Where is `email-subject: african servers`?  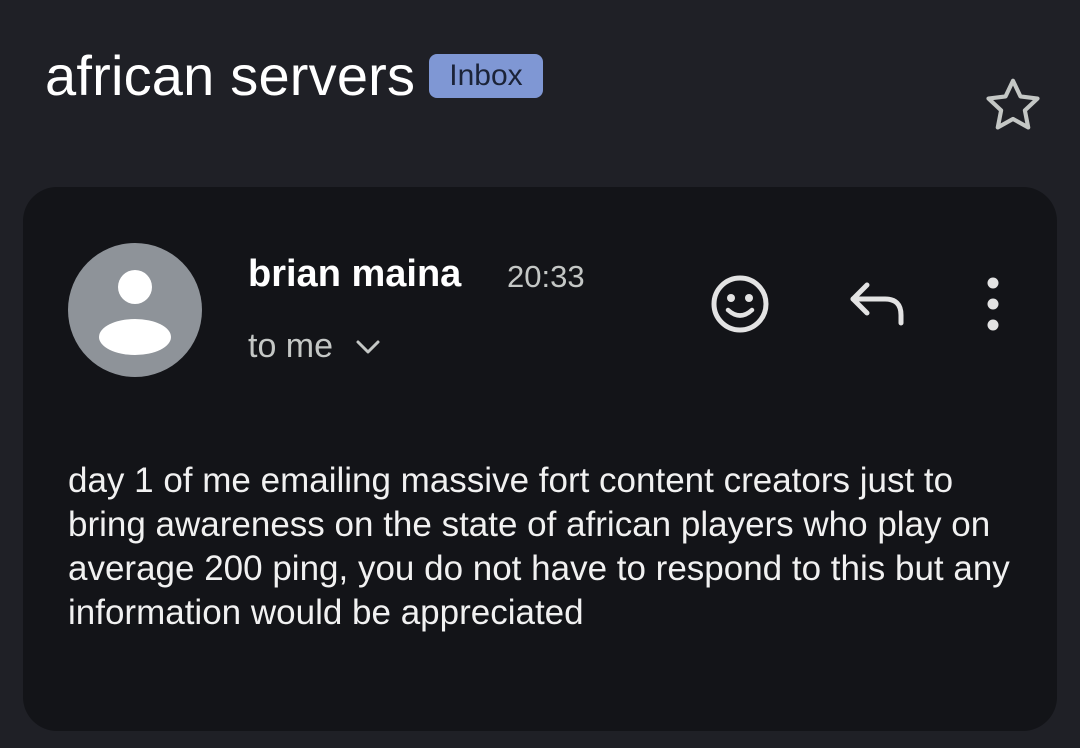
email-subject: african servers is located at coordinates (230, 75).